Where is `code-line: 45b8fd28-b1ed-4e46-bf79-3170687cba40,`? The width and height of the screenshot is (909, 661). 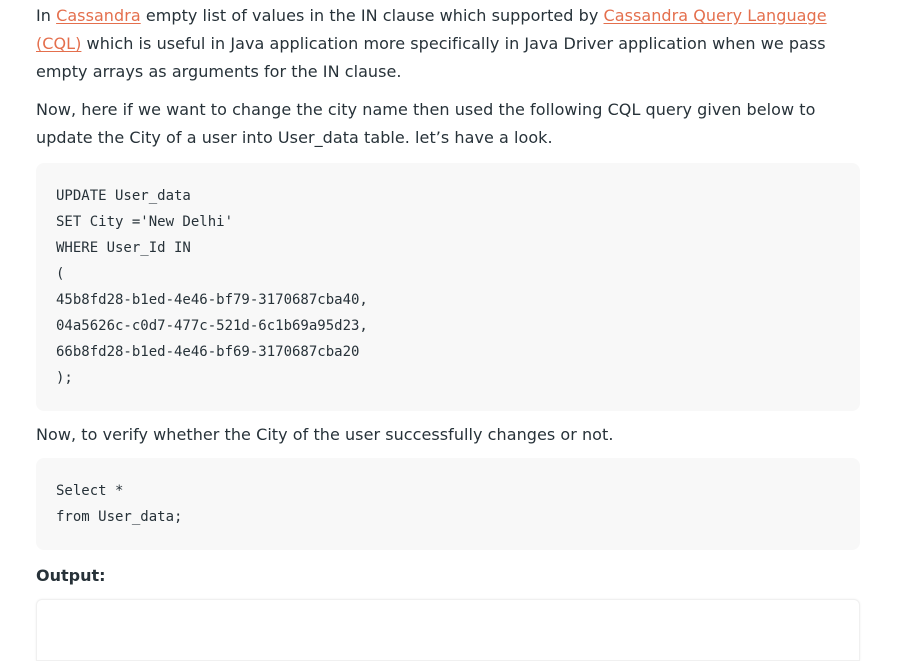 code-line: 45b8fd28-b1ed-4e46-bf79-3170687cba40, is located at coordinates (212, 300).